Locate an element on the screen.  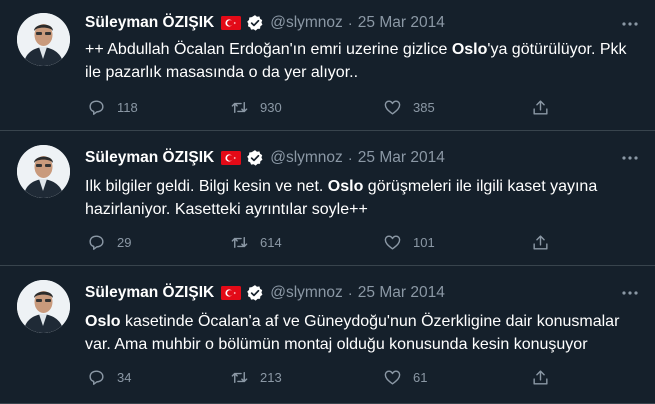
reply-count: 118 is located at coordinates (127, 107).